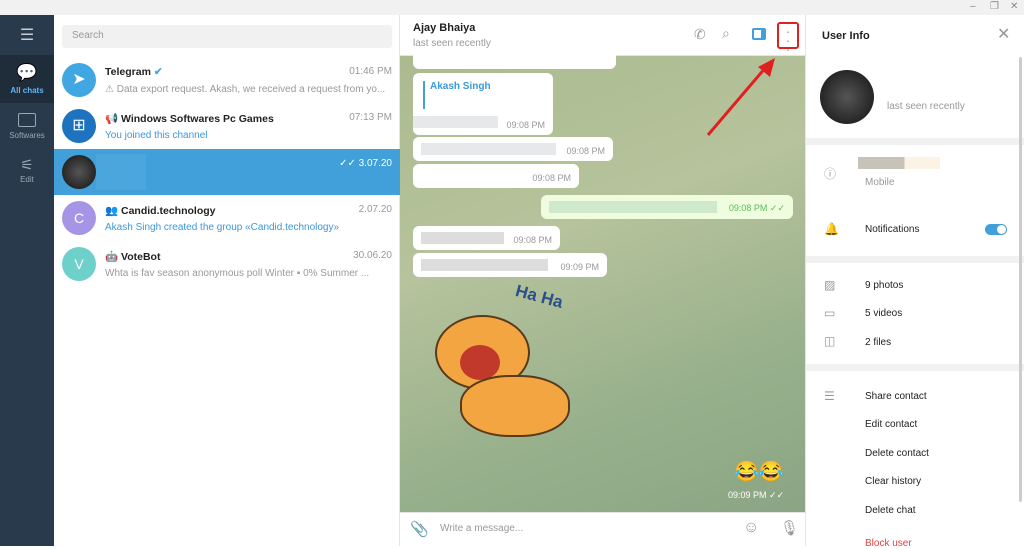 The width and height of the screenshot is (1024, 549). Describe the element at coordinates (112, 119) in the screenshot. I see `channel-icon: 📢` at that location.